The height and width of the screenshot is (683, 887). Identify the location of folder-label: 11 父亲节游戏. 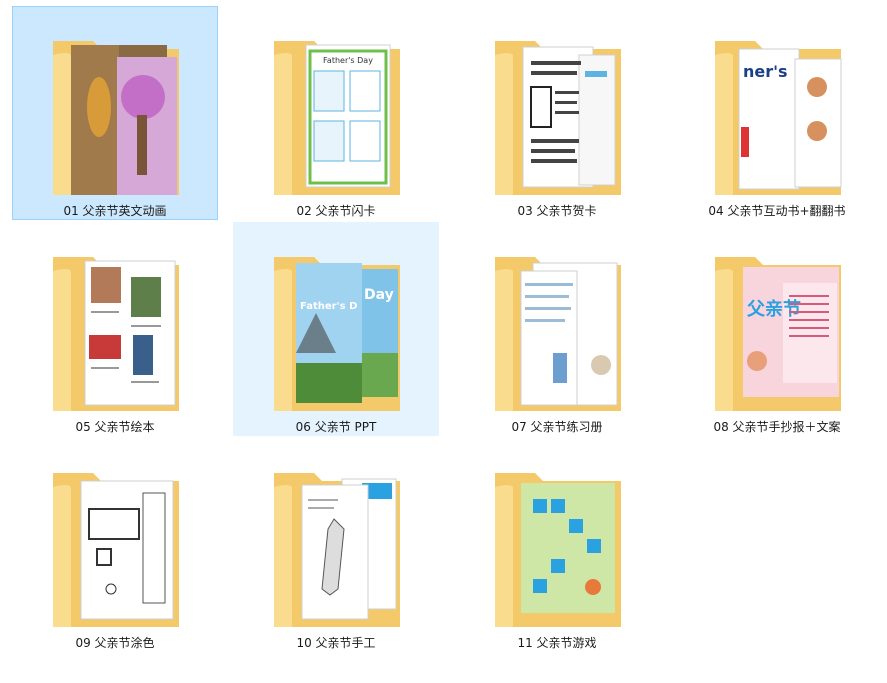
(557, 643).